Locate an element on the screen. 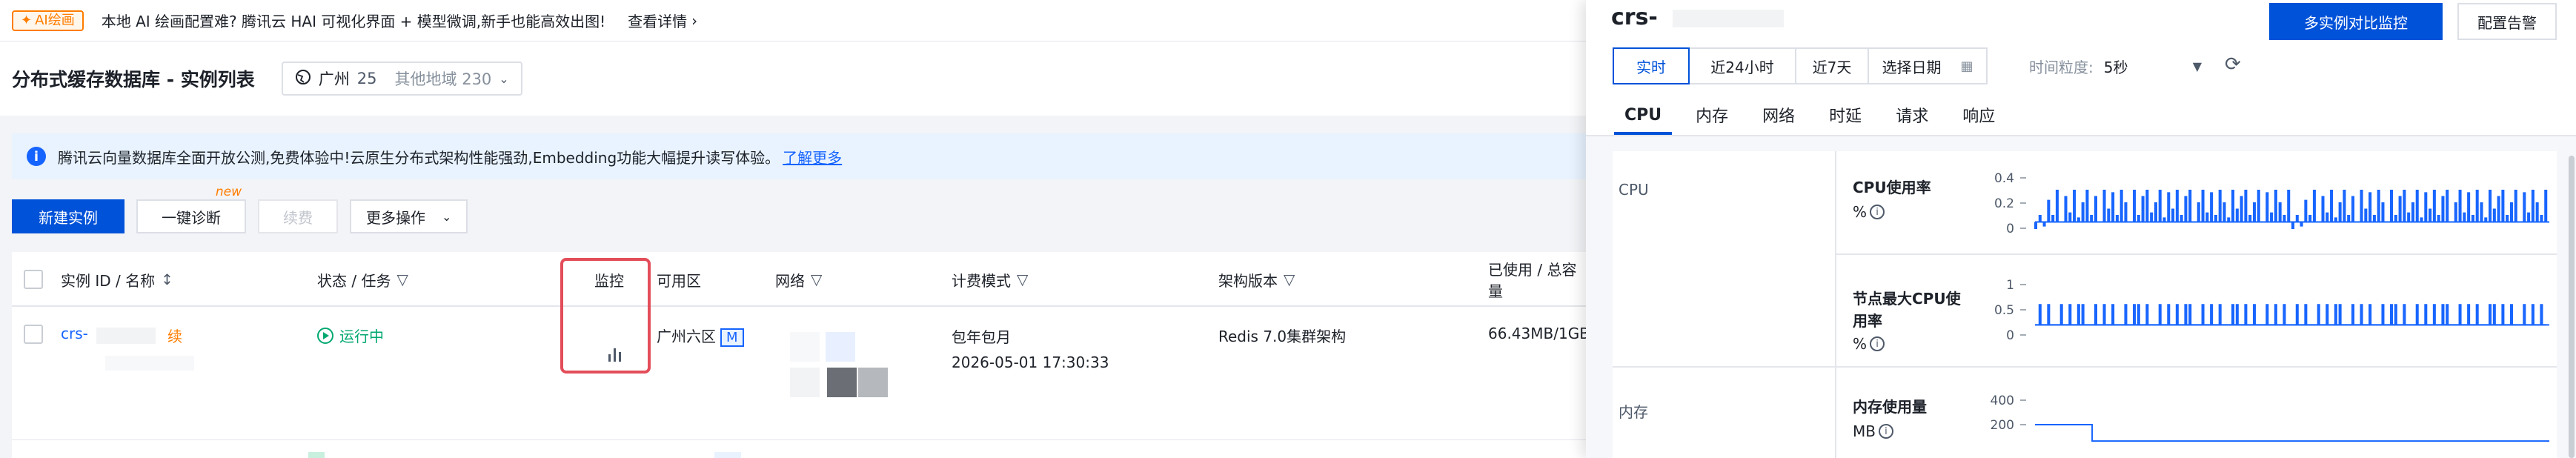 Image resolution: width=2576 pixels, height=458 pixels. time-range-realtime: 实时 is located at coordinates (1652, 65).